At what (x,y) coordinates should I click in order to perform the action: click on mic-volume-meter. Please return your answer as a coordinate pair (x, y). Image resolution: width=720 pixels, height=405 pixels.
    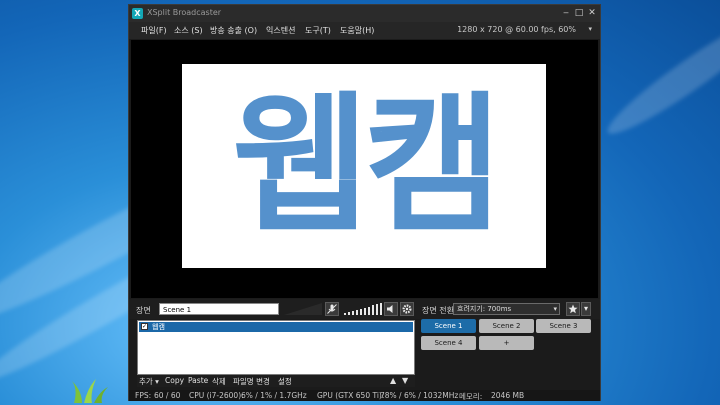
    Looking at the image, I should click on (303, 309).